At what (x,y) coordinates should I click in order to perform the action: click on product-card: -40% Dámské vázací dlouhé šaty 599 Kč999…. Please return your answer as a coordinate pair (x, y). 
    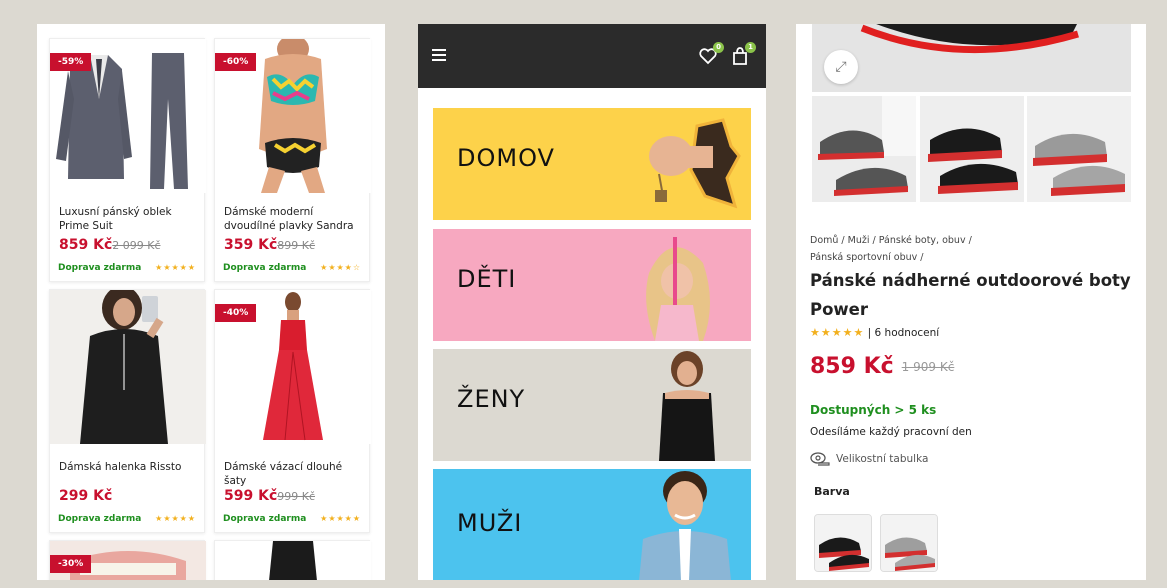
    Looking at the image, I should click on (292, 411).